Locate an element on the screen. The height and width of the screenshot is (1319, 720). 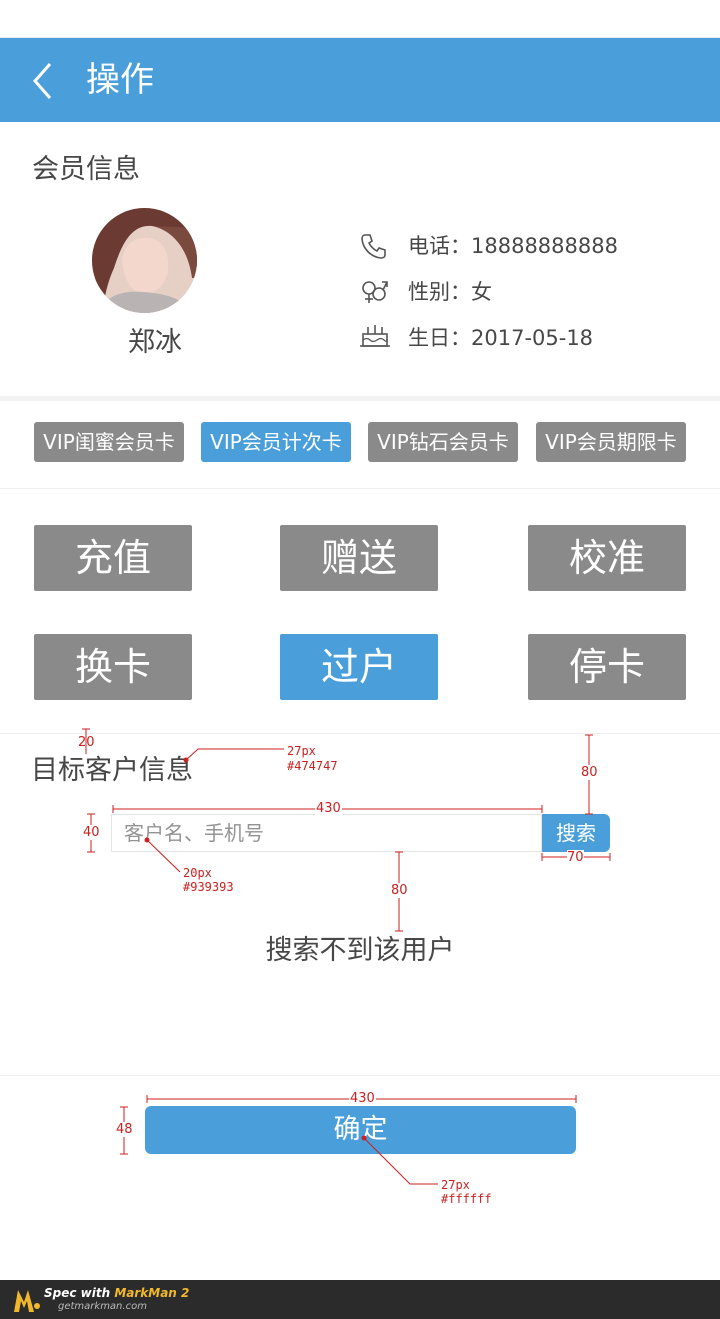
spec-label: 40 is located at coordinates (91, 832).